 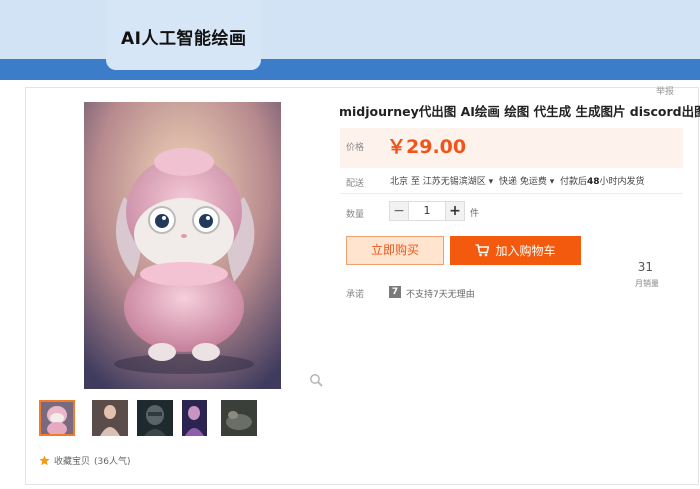 I want to click on decrease-button: −, so click(x=399, y=211).